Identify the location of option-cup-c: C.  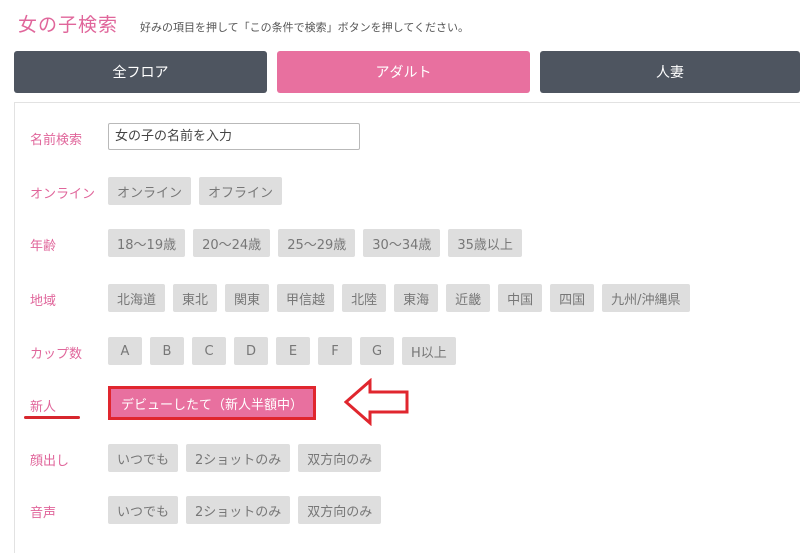
(209, 351).